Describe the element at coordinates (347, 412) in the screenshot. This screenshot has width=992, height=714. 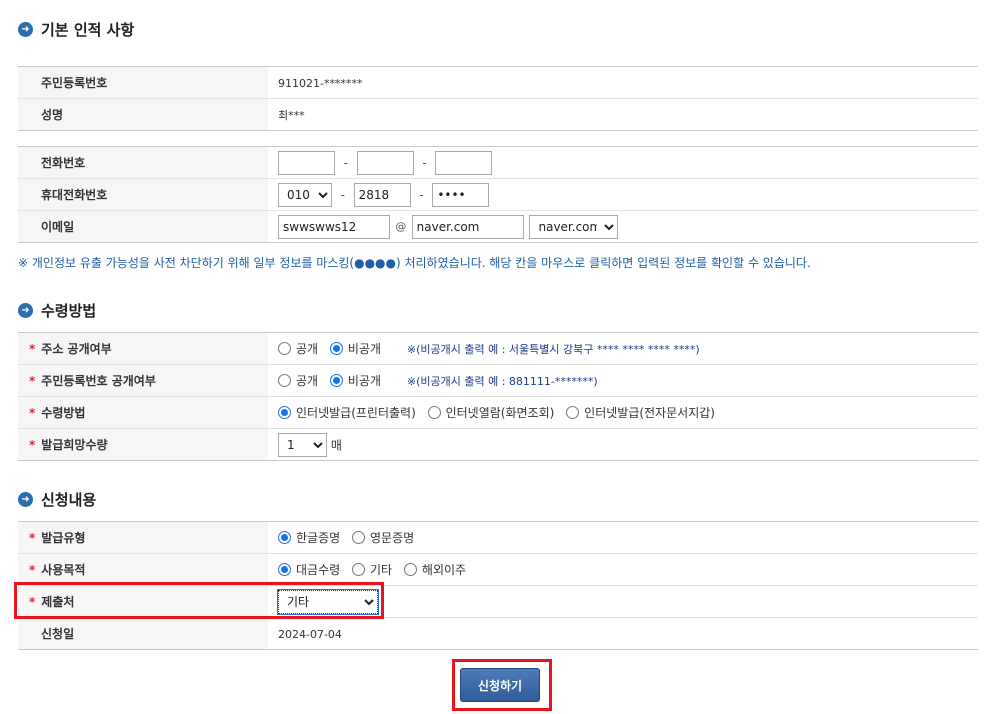
I see `method-internet-print-radio: 인터넷발급(프린터출력)` at that location.